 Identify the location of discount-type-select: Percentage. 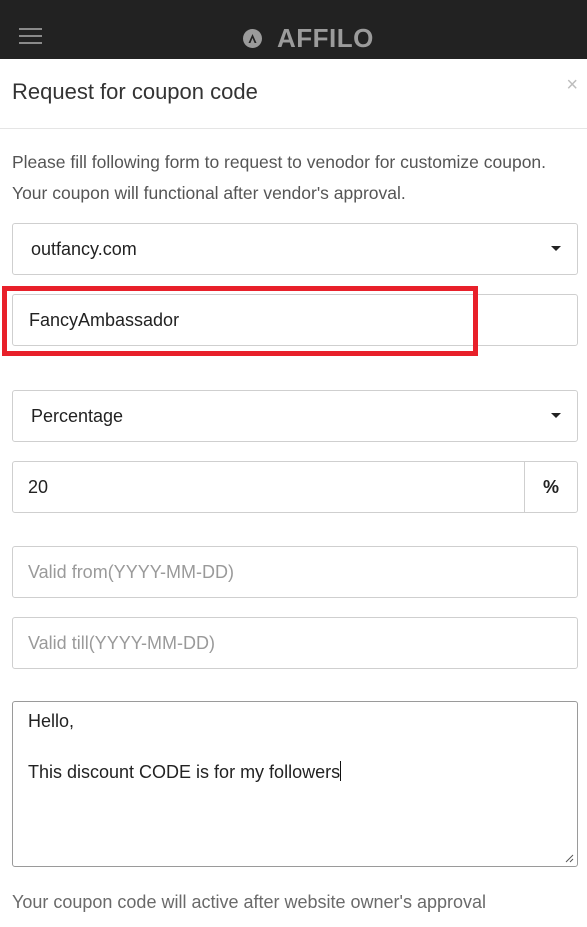
(295, 416).